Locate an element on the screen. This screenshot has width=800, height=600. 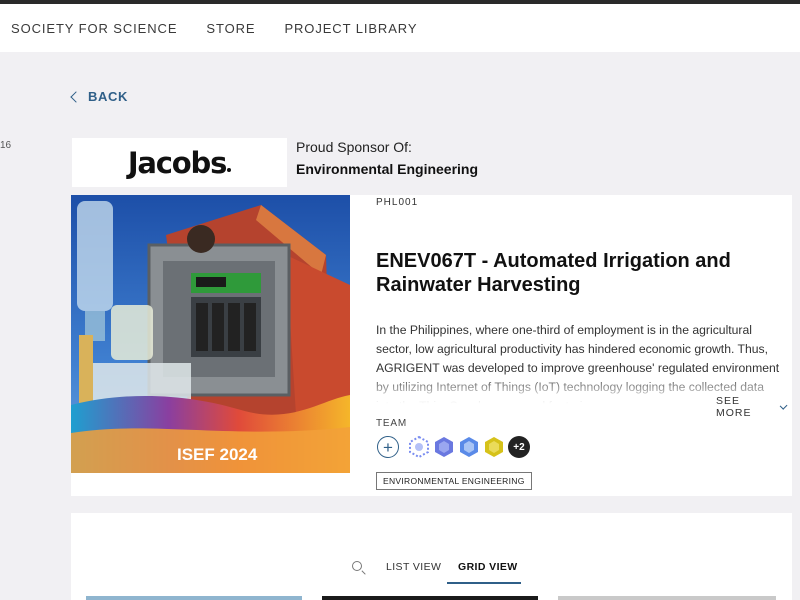
back-link: BACK is located at coordinates (99, 96).